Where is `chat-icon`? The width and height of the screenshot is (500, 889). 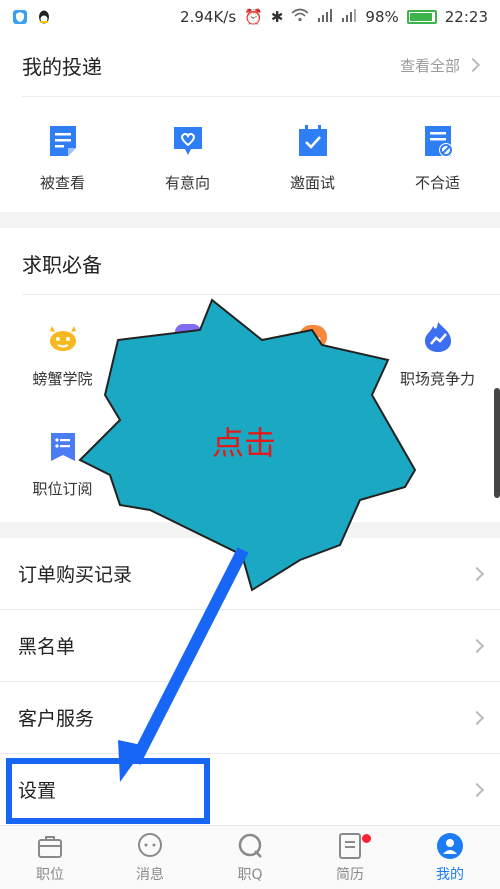
chat-icon is located at coordinates (150, 845).